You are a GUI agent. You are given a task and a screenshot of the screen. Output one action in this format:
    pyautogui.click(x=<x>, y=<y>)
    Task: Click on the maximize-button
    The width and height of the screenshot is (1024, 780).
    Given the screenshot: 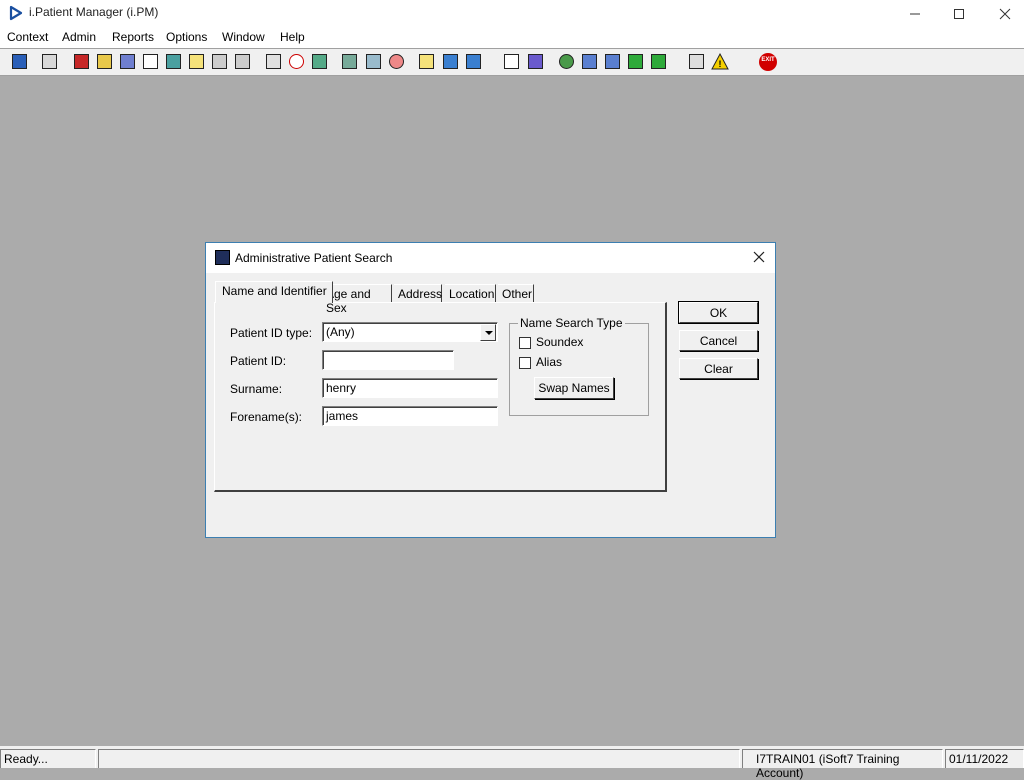 What is the action you would take?
    pyautogui.click(x=959, y=13)
    